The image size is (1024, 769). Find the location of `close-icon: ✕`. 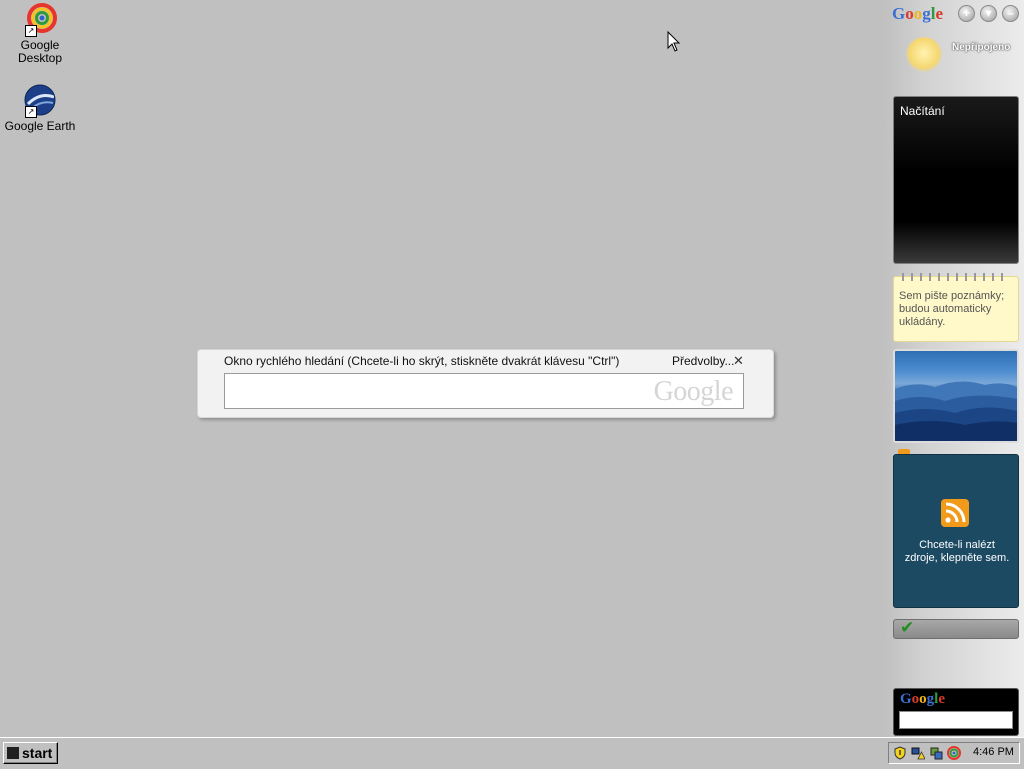

close-icon: ✕ is located at coordinates (738, 361).